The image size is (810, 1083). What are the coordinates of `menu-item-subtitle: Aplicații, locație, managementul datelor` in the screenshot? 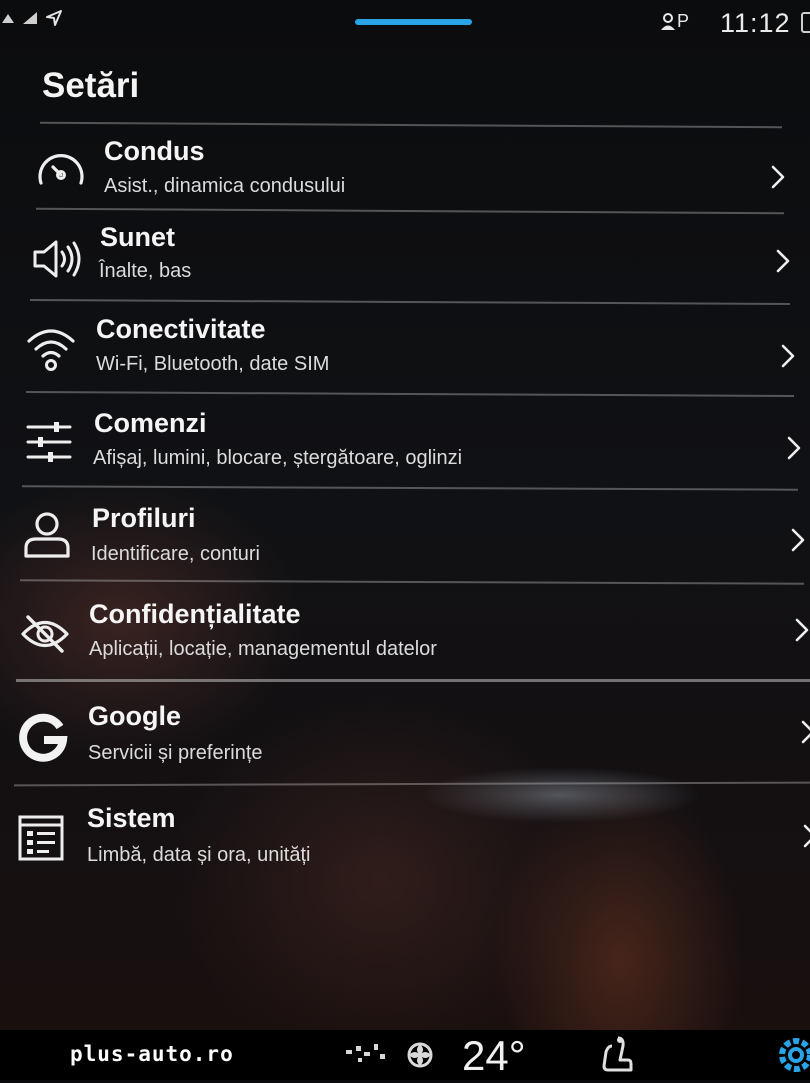 It's located at (263, 649).